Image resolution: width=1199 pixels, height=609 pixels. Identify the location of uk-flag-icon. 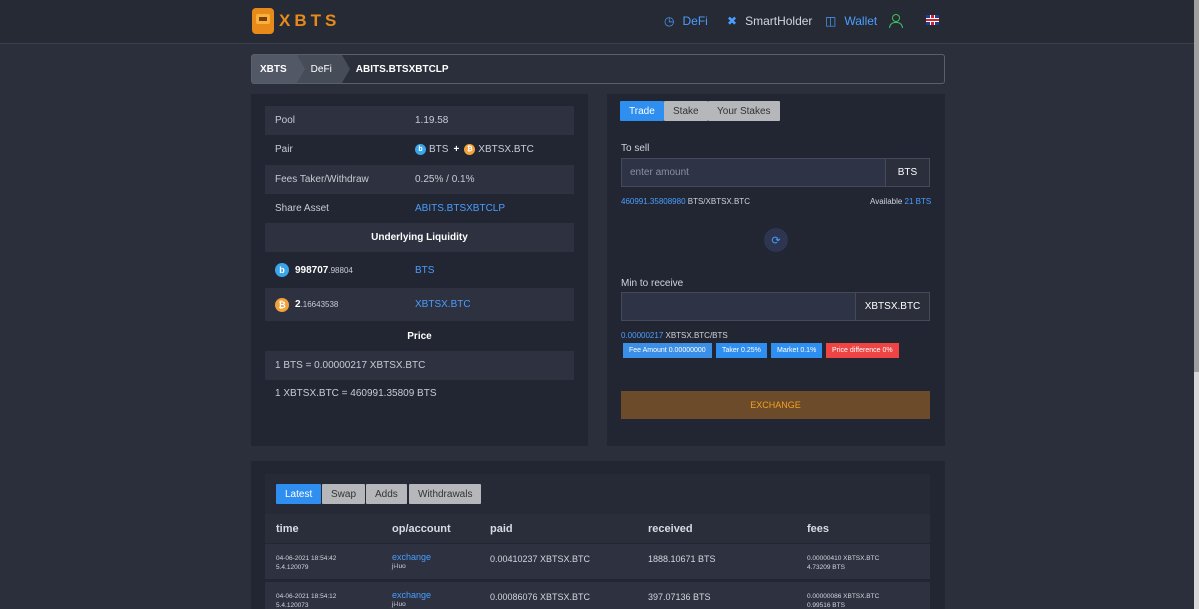
(932, 20).